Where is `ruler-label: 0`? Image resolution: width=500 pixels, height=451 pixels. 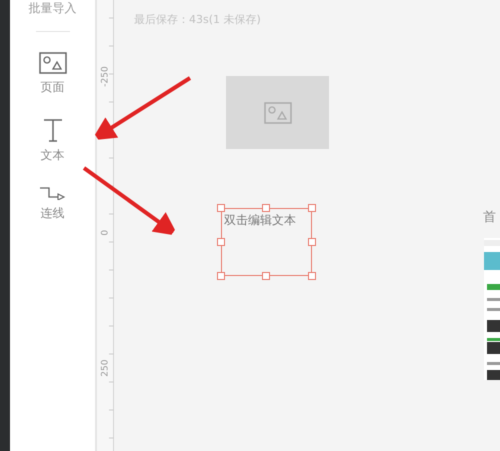
ruler-label: 0 is located at coordinates (105, 233).